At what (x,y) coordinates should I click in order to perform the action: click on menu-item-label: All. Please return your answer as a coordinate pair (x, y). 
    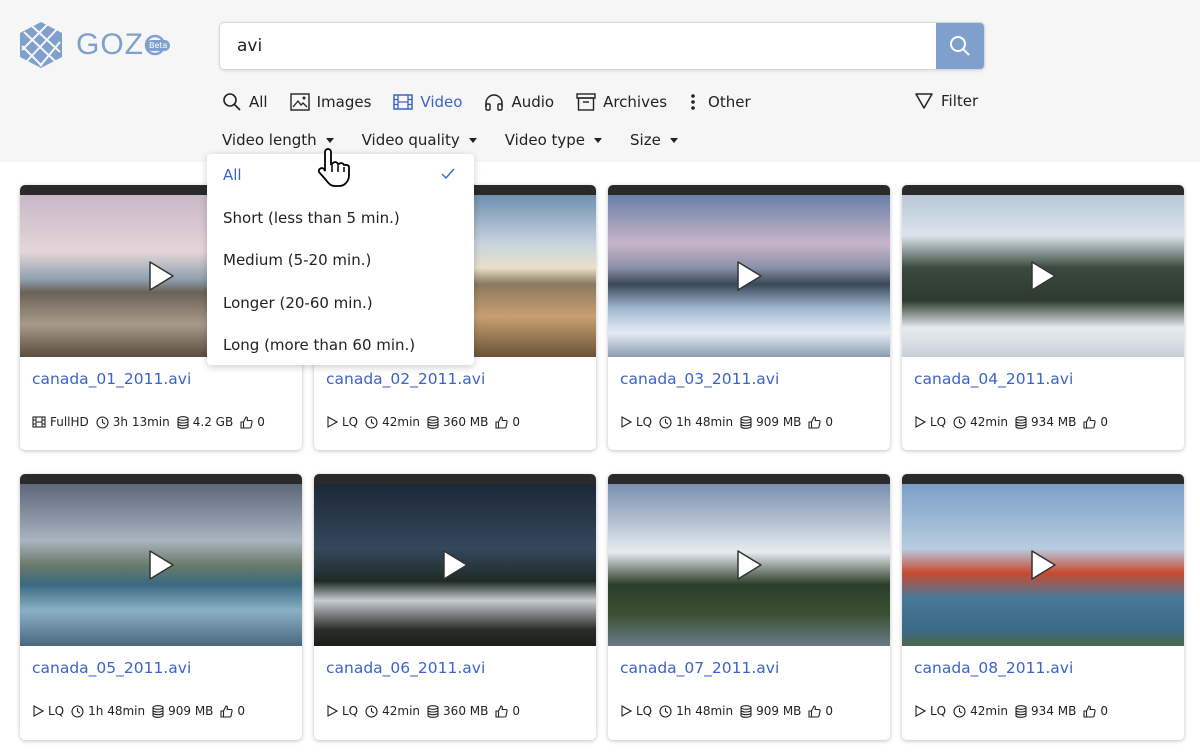
    Looking at the image, I should click on (232, 175).